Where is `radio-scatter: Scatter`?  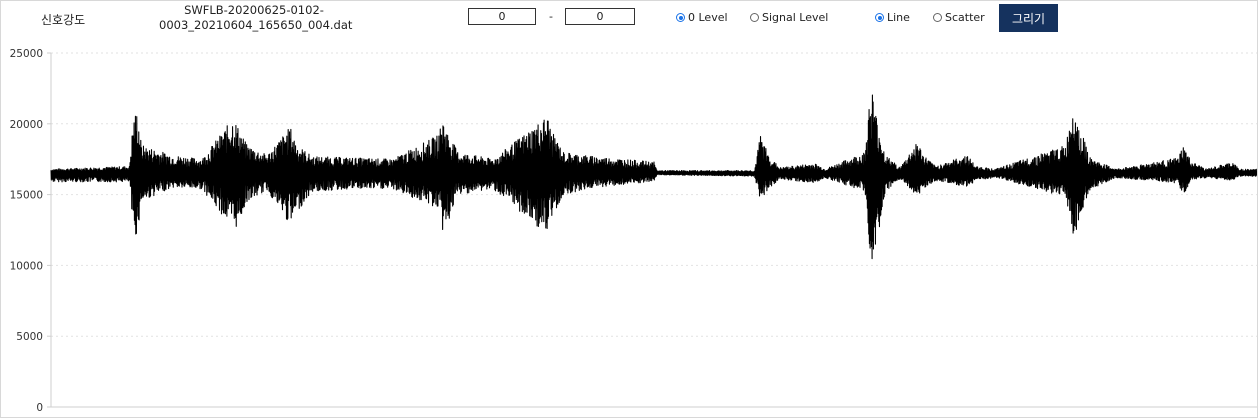 radio-scatter: Scatter is located at coordinates (959, 17).